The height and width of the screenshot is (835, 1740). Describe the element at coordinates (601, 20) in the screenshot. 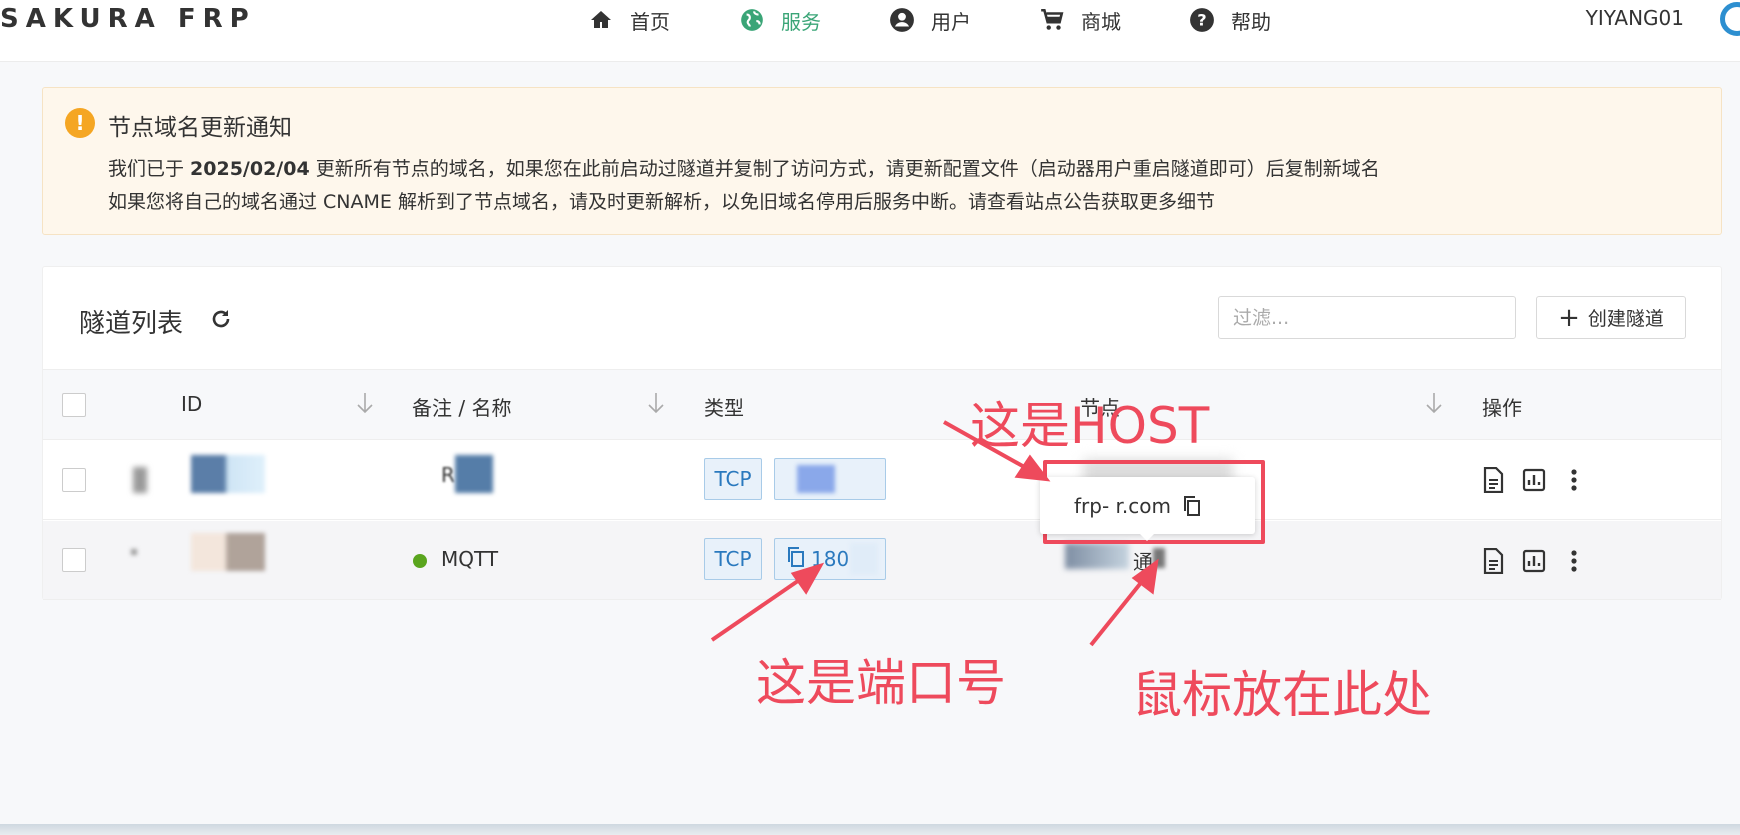

I see `home-icon` at that location.